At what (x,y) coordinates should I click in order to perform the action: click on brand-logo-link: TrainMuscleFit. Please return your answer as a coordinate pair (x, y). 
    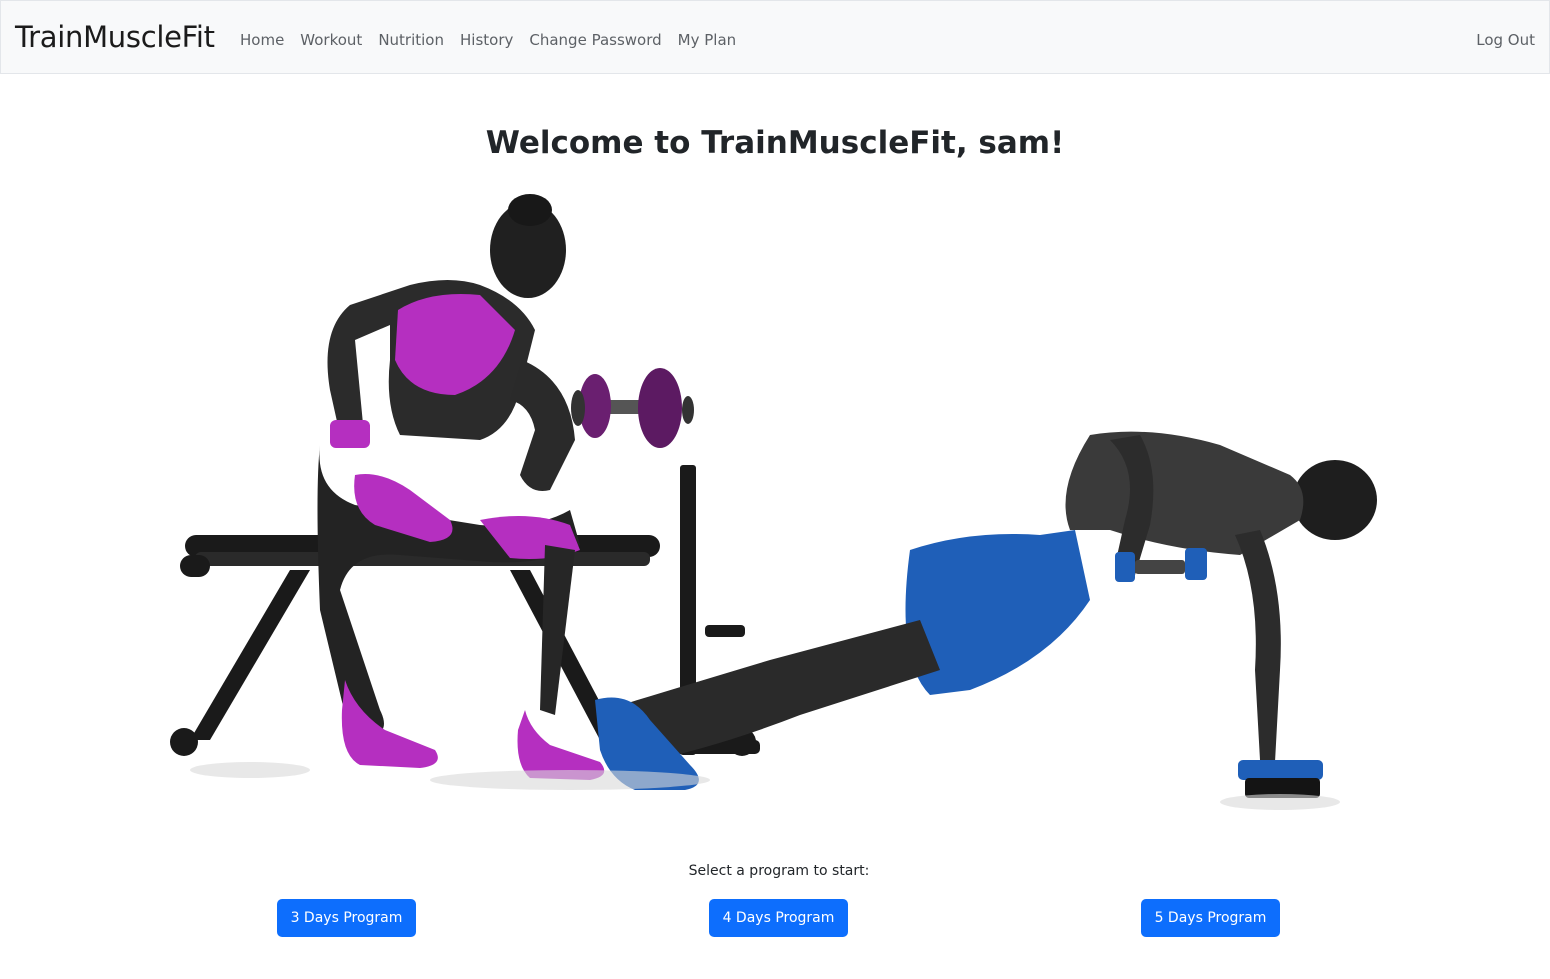
    Looking at the image, I should click on (115, 37).